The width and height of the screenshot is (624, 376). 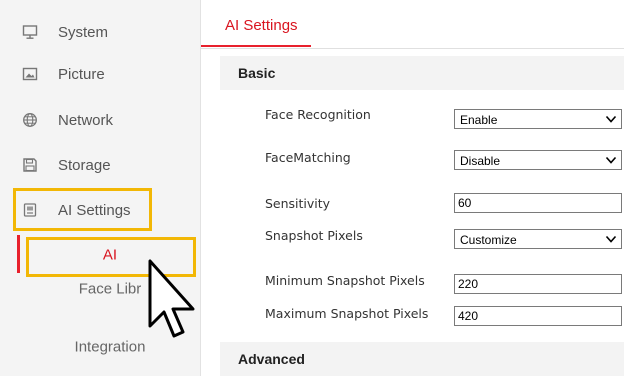 What do you see at coordinates (84, 165) in the screenshot?
I see `sidebar-item-label: Storage` at bounding box center [84, 165].